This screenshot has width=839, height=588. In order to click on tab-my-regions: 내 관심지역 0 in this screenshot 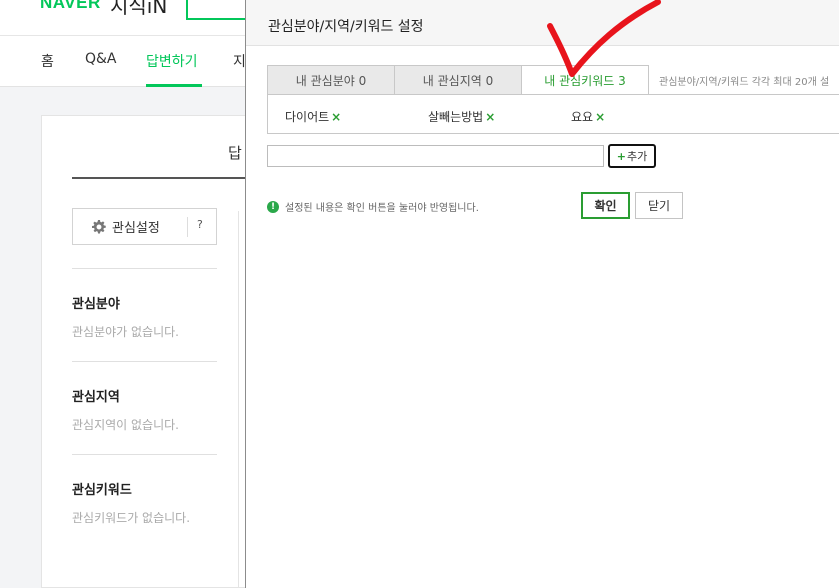, I will do `click(458, 80)`.